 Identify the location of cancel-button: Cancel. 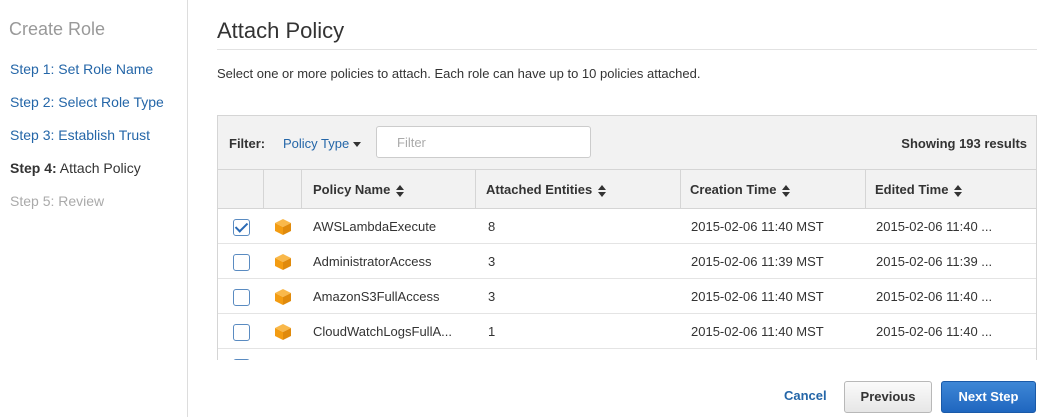
(805, 395).